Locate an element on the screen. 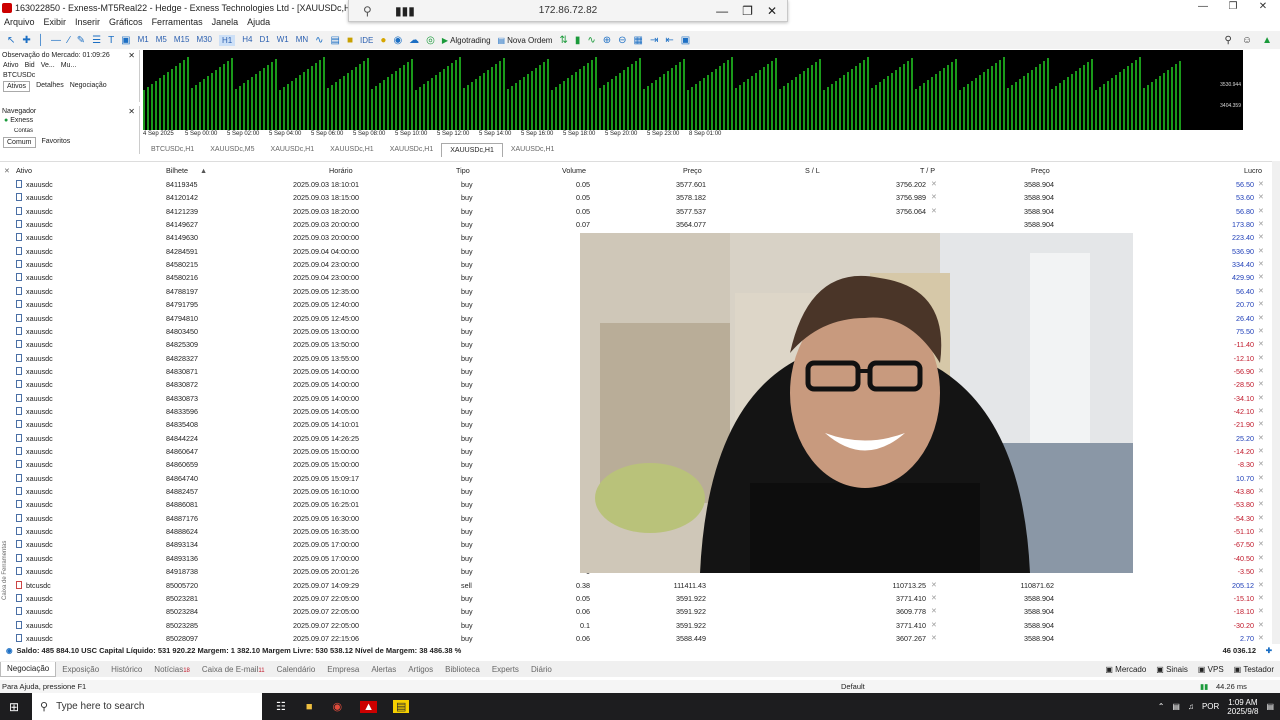 Image resolution: width=1280 pixels, height=720 pixels. timeframe-m5: M5 is located at coordinates (161, 40).